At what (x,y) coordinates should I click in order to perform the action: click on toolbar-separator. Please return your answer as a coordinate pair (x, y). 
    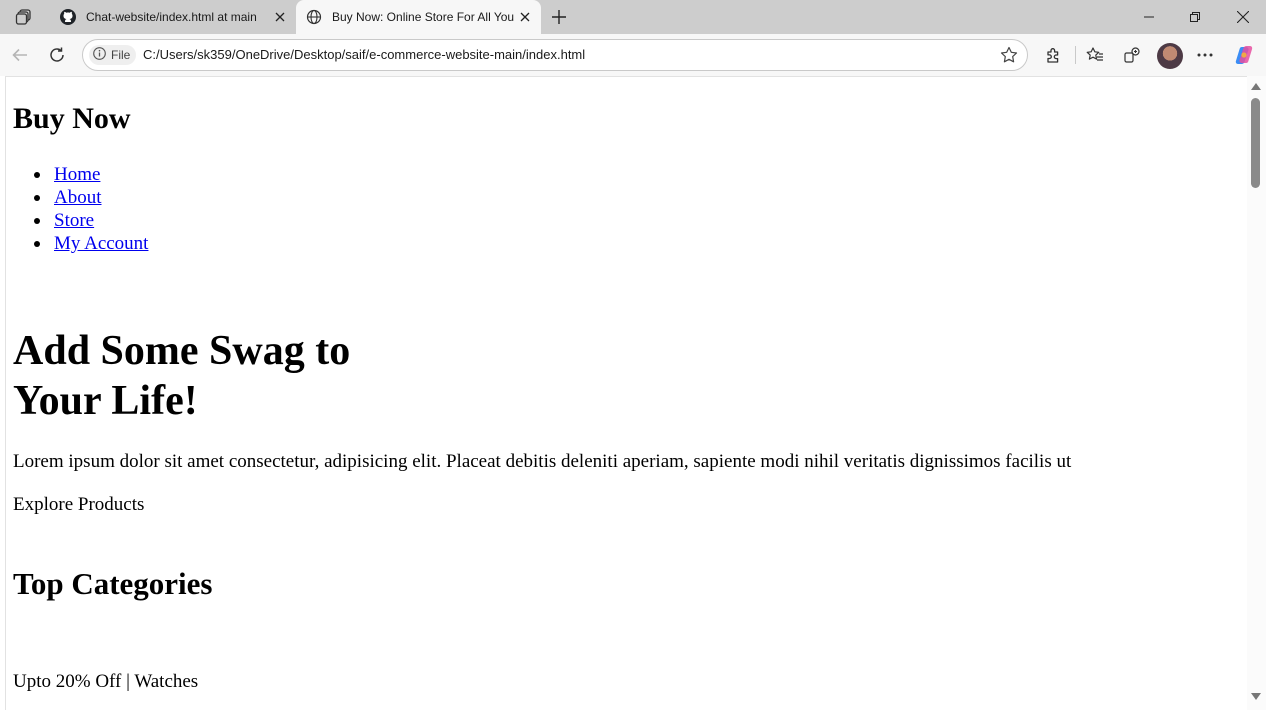
    Looking at the image, I should click on (1075, 55).